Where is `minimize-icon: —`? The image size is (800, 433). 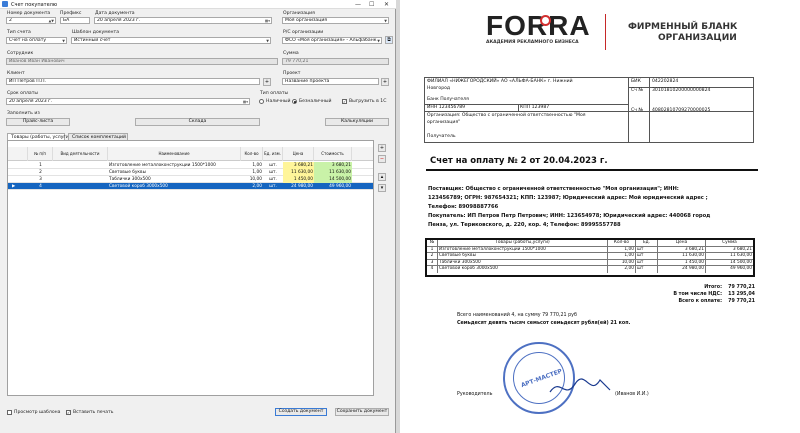 minimize-icon: — is located at coordinates (358, 4).